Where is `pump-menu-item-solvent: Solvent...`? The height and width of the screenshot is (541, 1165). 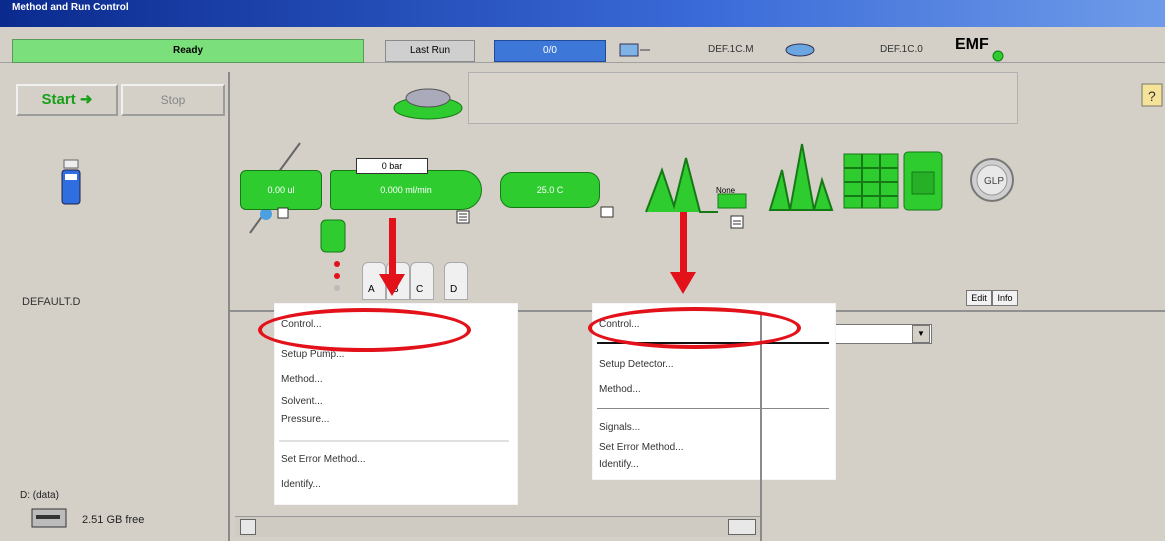
pump-menu-item-solvent: Solvent... is located at coordinates (302, 401).